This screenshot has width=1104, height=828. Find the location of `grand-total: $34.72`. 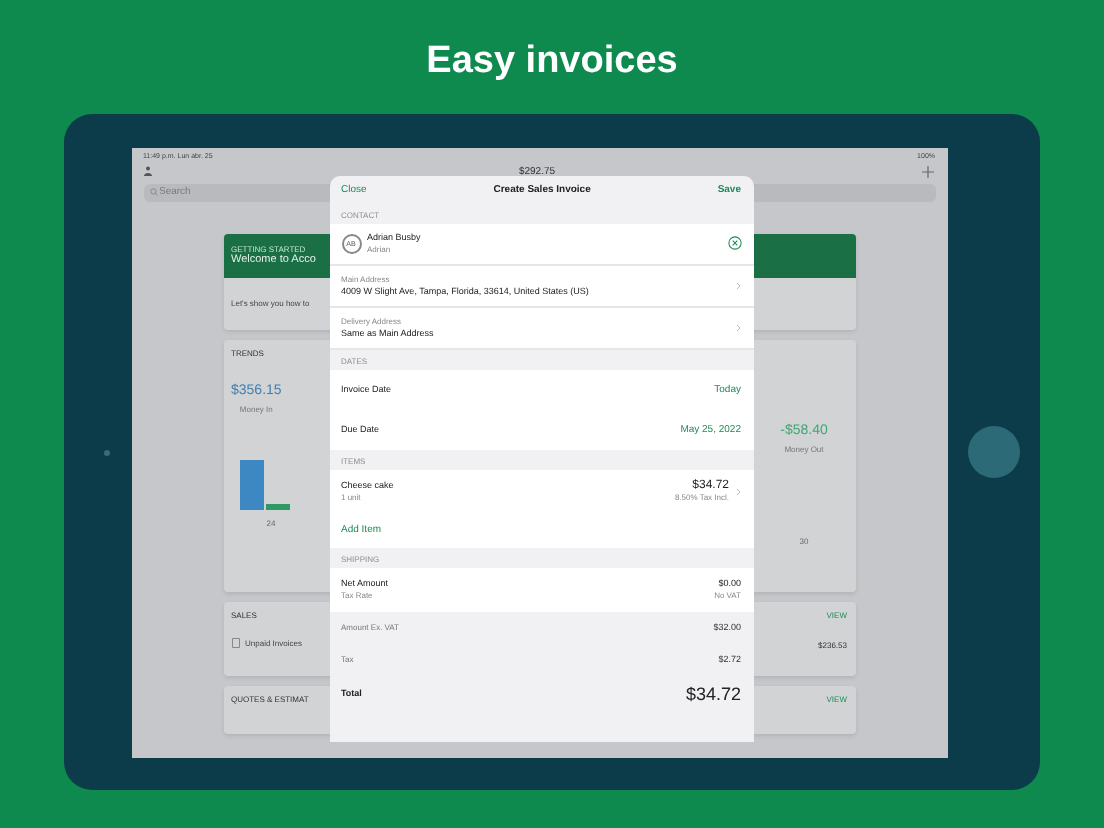

grand-total: $34.72 is located at coordinates (713, 693).